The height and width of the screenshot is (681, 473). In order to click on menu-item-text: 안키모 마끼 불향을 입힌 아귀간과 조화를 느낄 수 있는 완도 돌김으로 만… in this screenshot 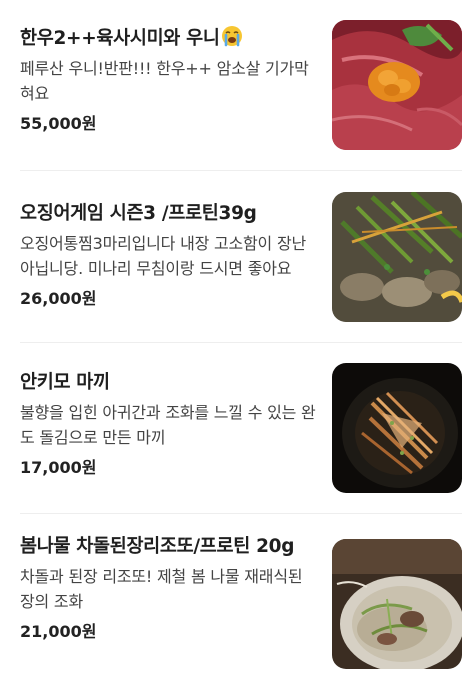, I will do `click(168, 424)`.